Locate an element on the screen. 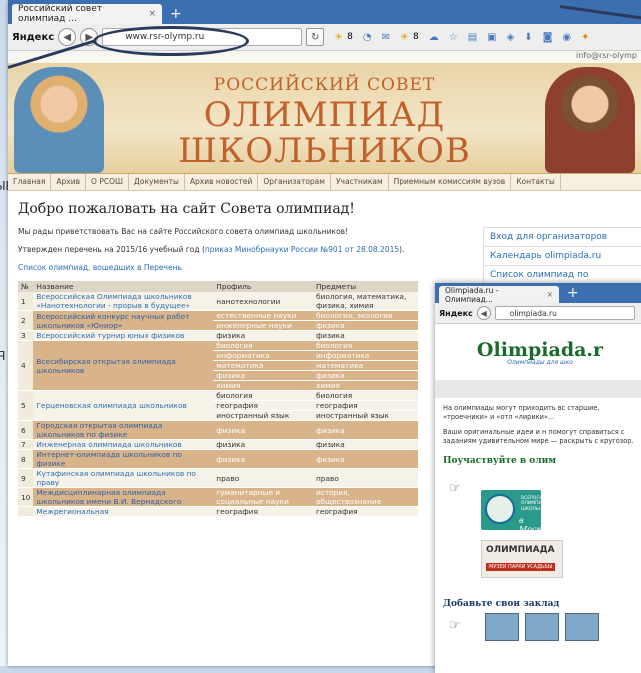 Image resolution: width=641 pixels, height=673 pixels. col-name: Название is located at coordinates (123, 286).